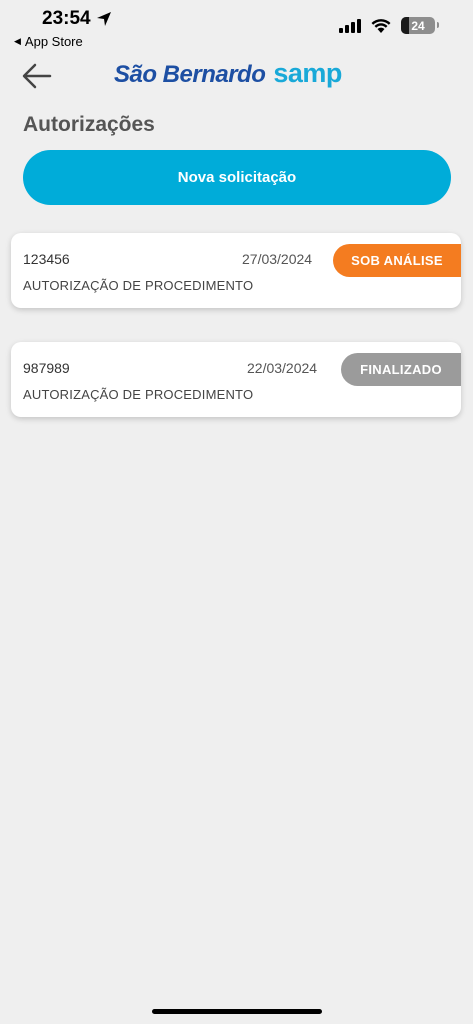 Image resolution: width=473 pixels, height=1024 pixels. I want to click on back-to-app-store: ◀ App Store, so click(48, 41).